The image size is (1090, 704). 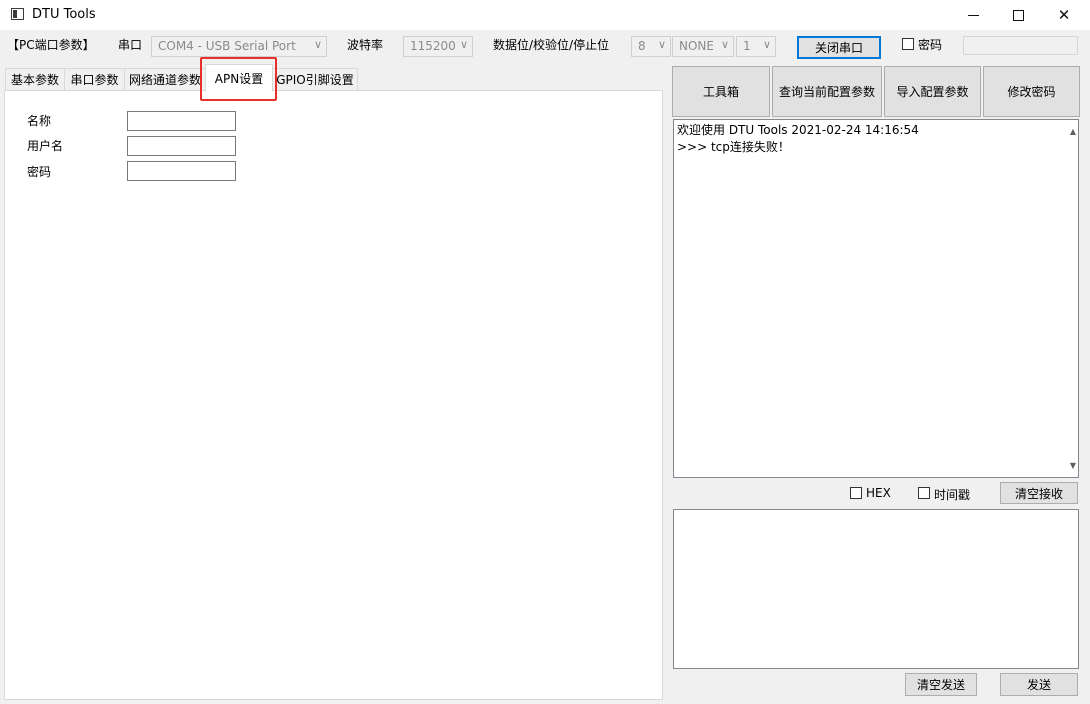 I want to click on apn-name-label: 名称, so click(x=39, y=121).